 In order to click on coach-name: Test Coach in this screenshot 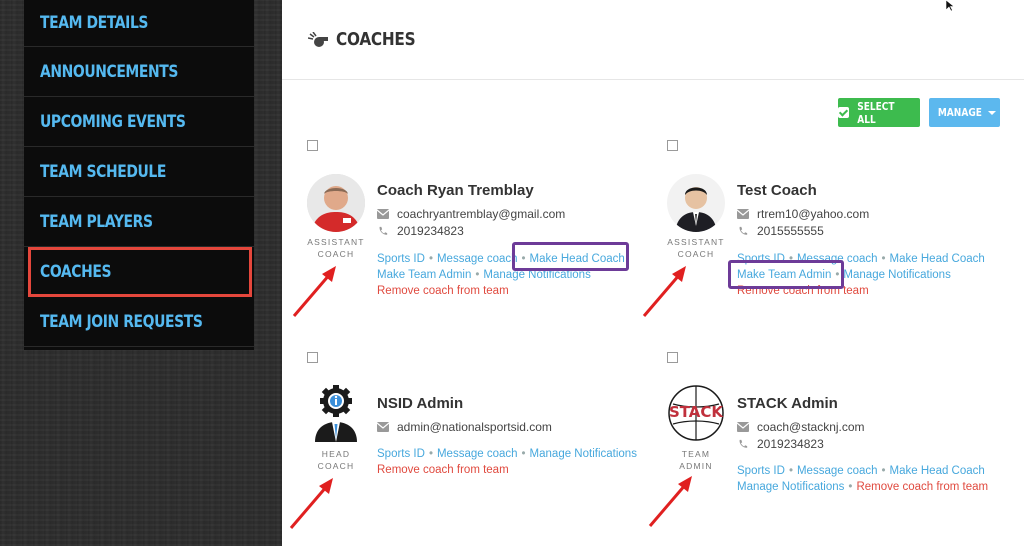, I will do `click(777, 190)`.